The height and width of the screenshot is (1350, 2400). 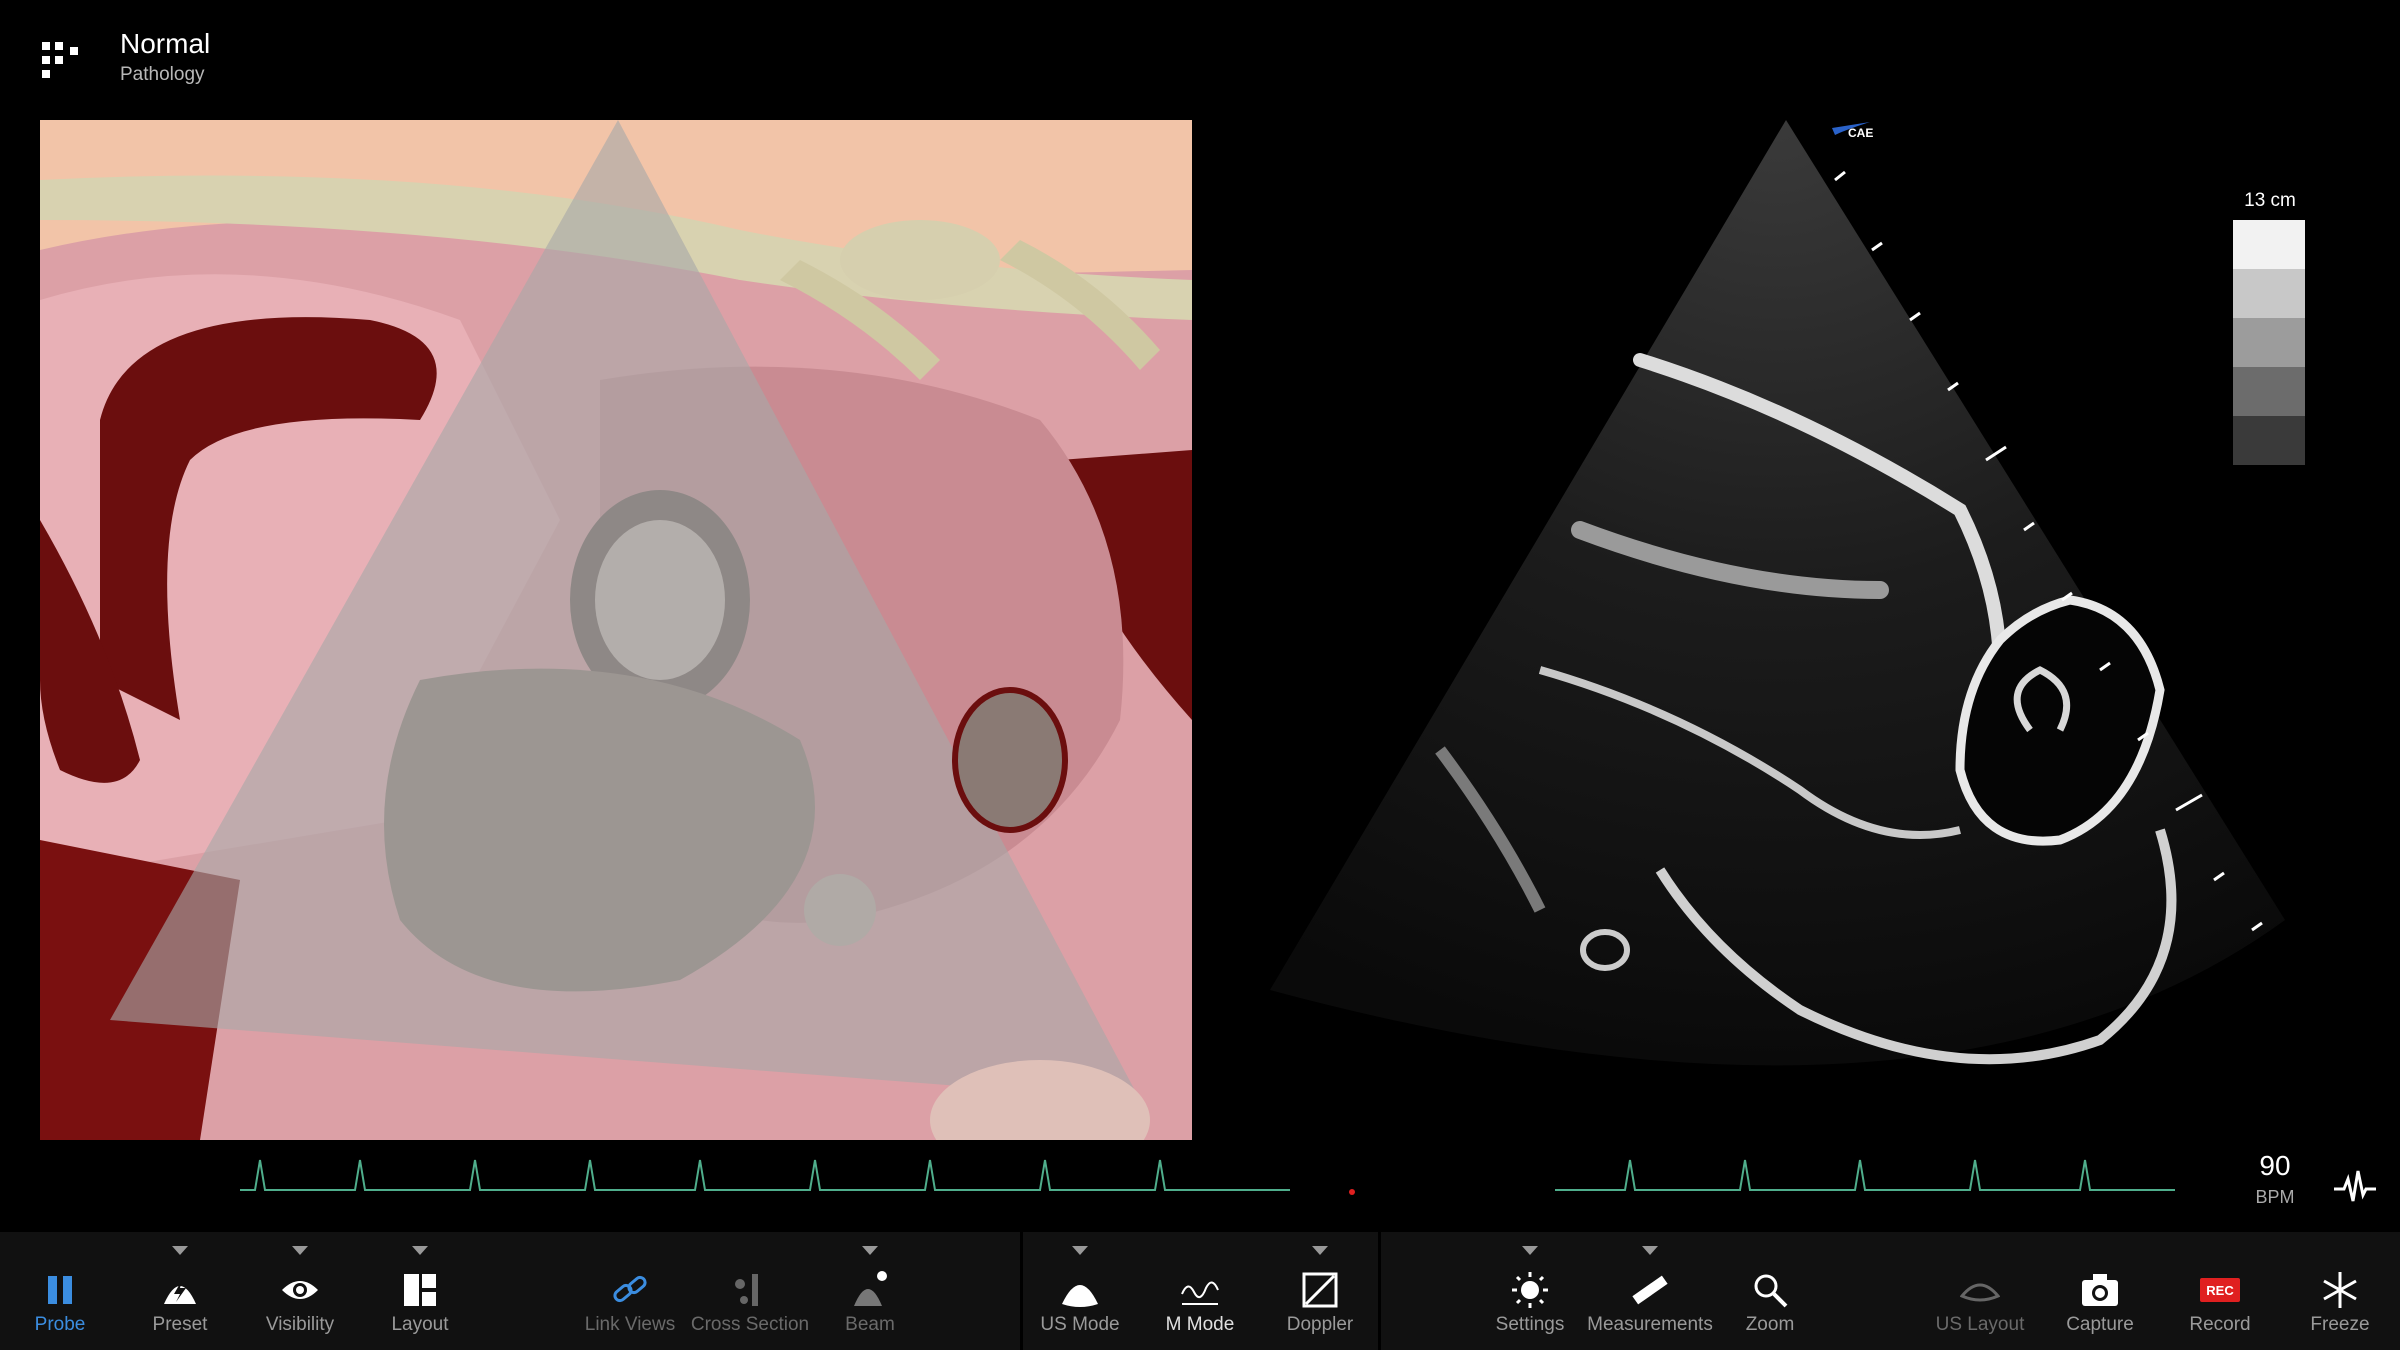 I want to click on gray-scale-bar, so click(x=2269, y=342).